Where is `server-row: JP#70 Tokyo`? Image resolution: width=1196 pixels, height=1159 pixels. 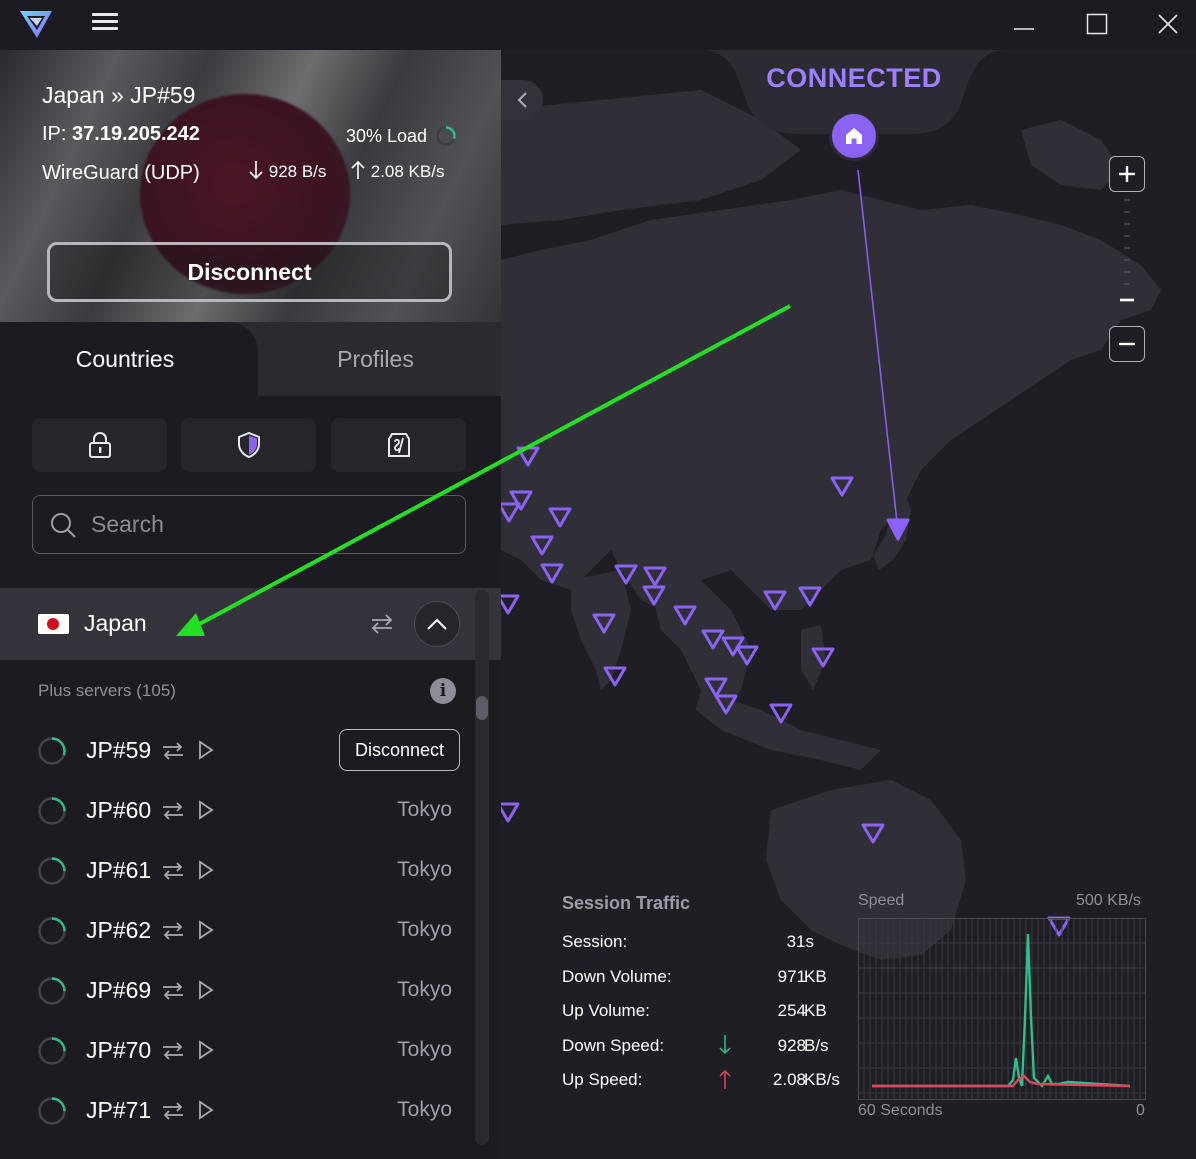
server-row: JP#70 Tokyo is located at coordinates (235, 1050).